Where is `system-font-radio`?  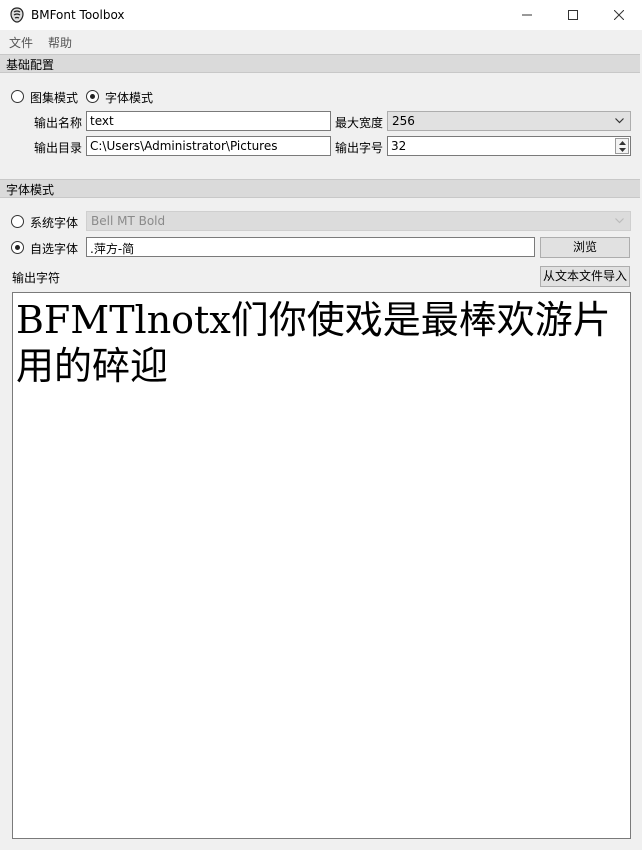
system-font-radio is located at coordinates (17, 221).